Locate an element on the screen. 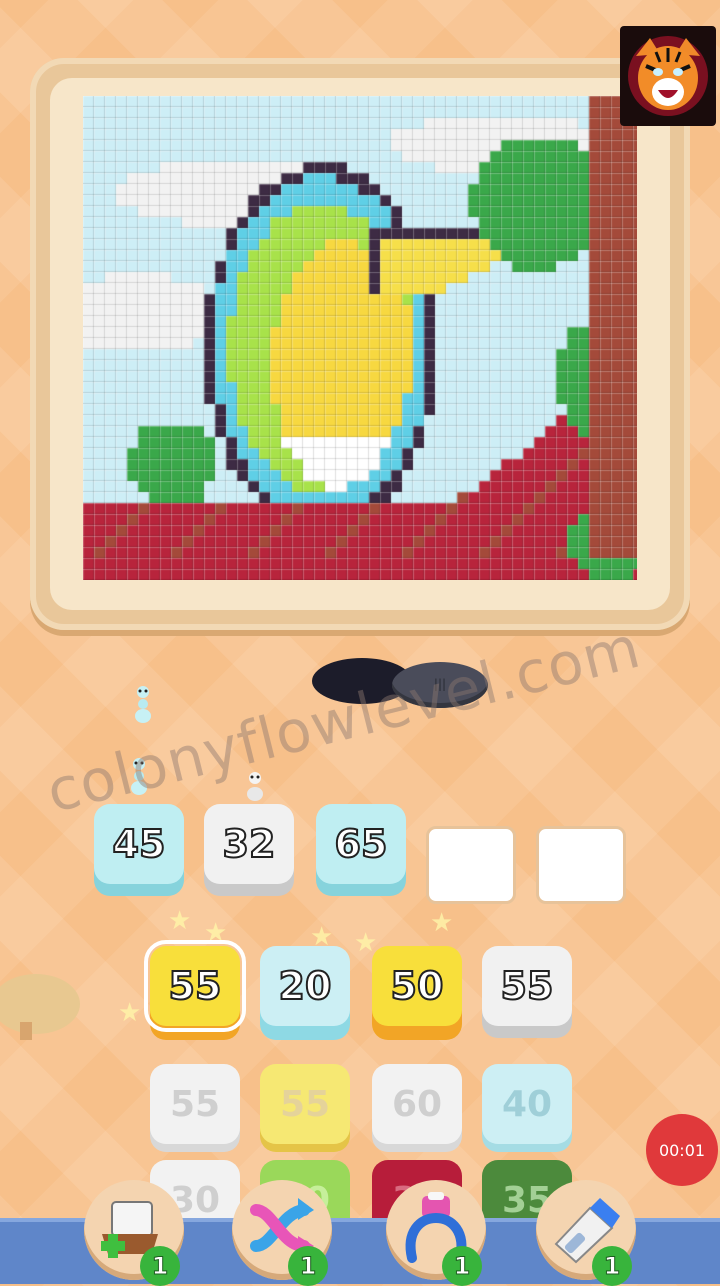 The image size is (720, 1286). magnet-claw-button: 1 is located at coordinates (436, 1233).